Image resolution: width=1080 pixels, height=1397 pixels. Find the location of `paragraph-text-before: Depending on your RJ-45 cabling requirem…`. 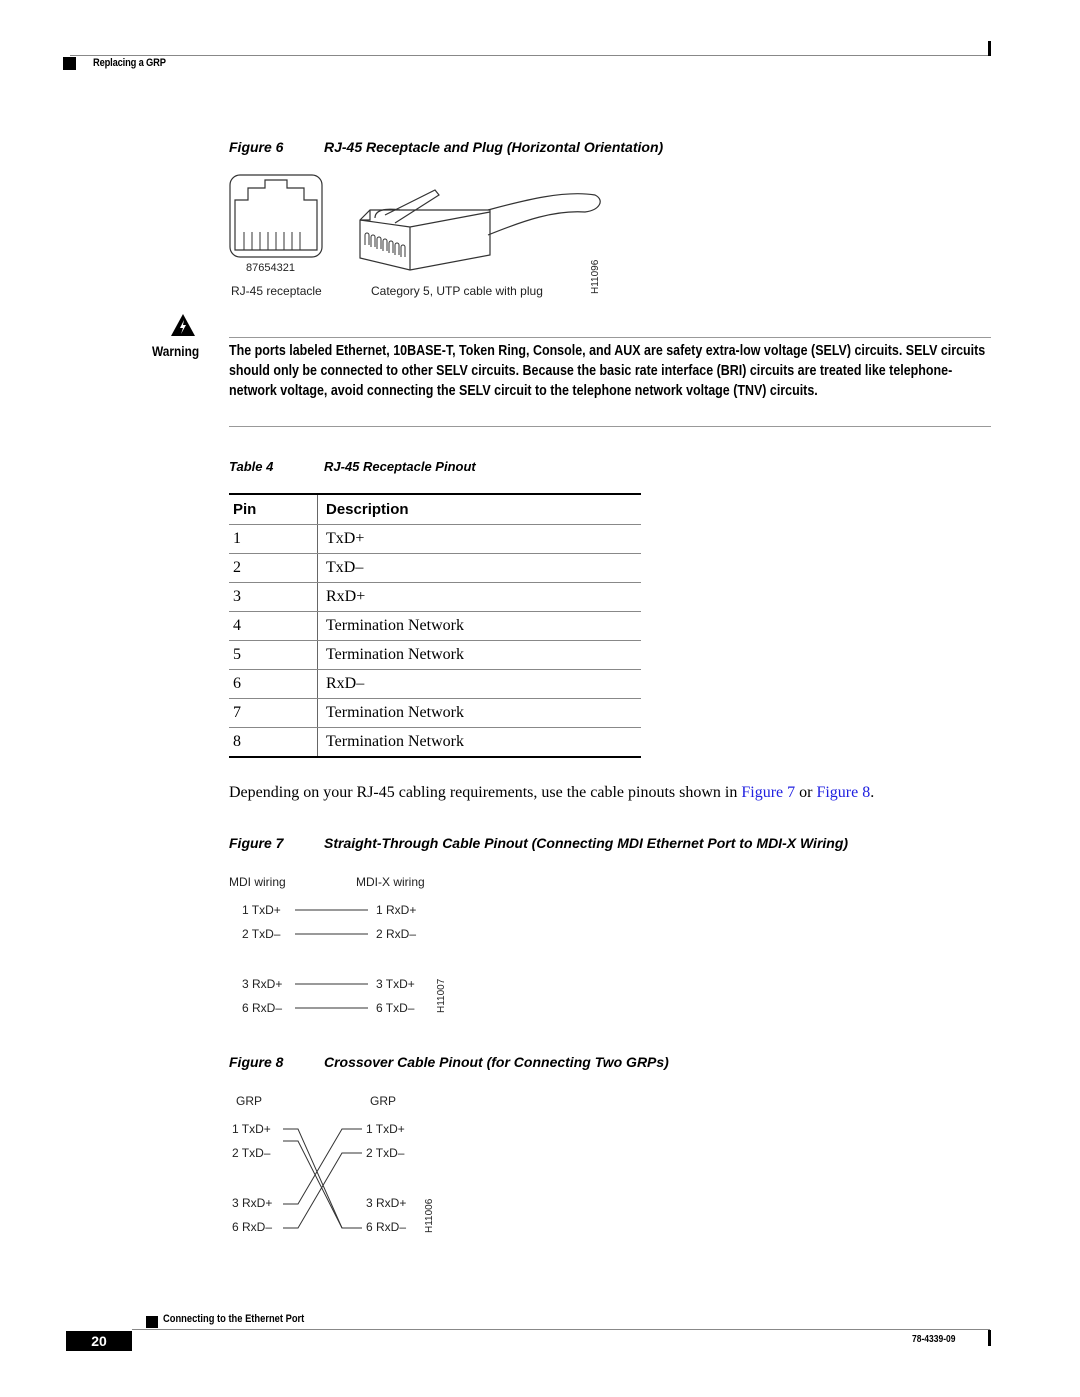

paragraph-text-before: Depending on your RJ-45 cabling requirem… is located at coordinates (485, 792).